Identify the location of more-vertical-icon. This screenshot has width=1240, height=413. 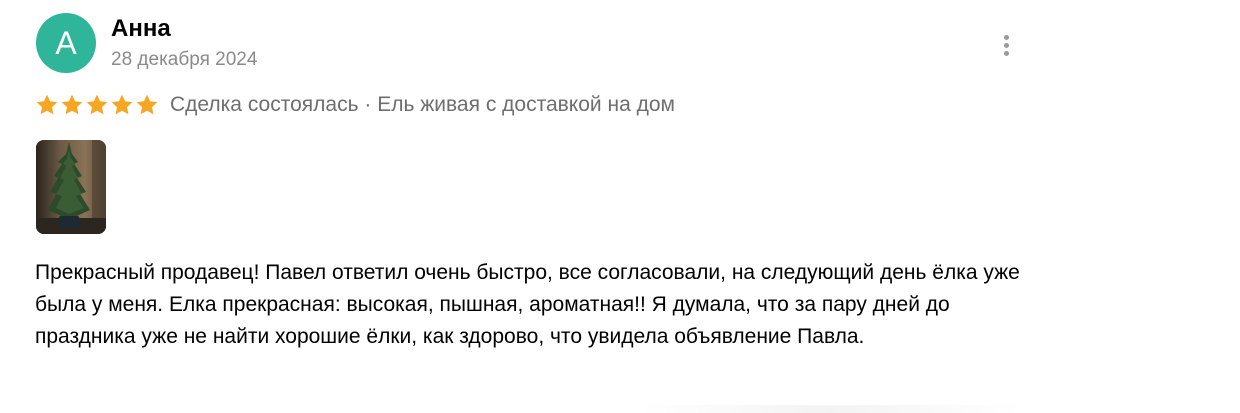
(1006, 37).